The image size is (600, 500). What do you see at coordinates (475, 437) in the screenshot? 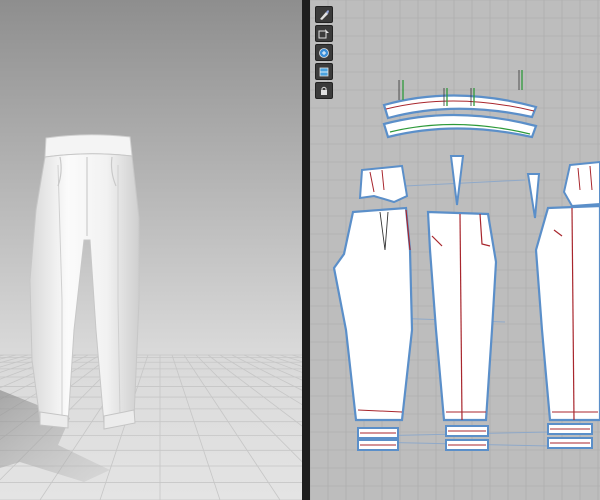
I see `cuff-pieces` at bounding box center [475, 437].